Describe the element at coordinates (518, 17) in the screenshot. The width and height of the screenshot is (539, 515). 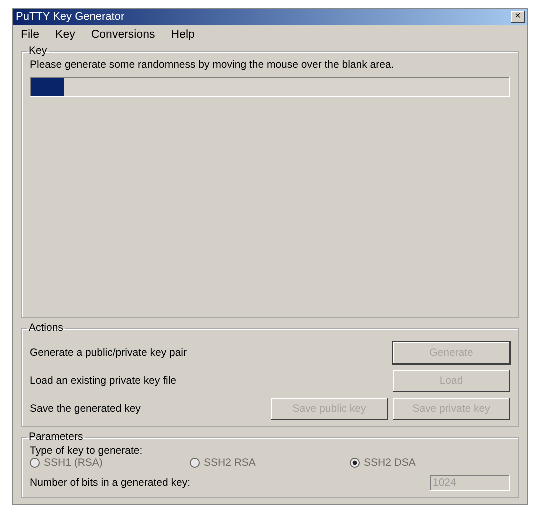
I see `close-button: ×` at that location.